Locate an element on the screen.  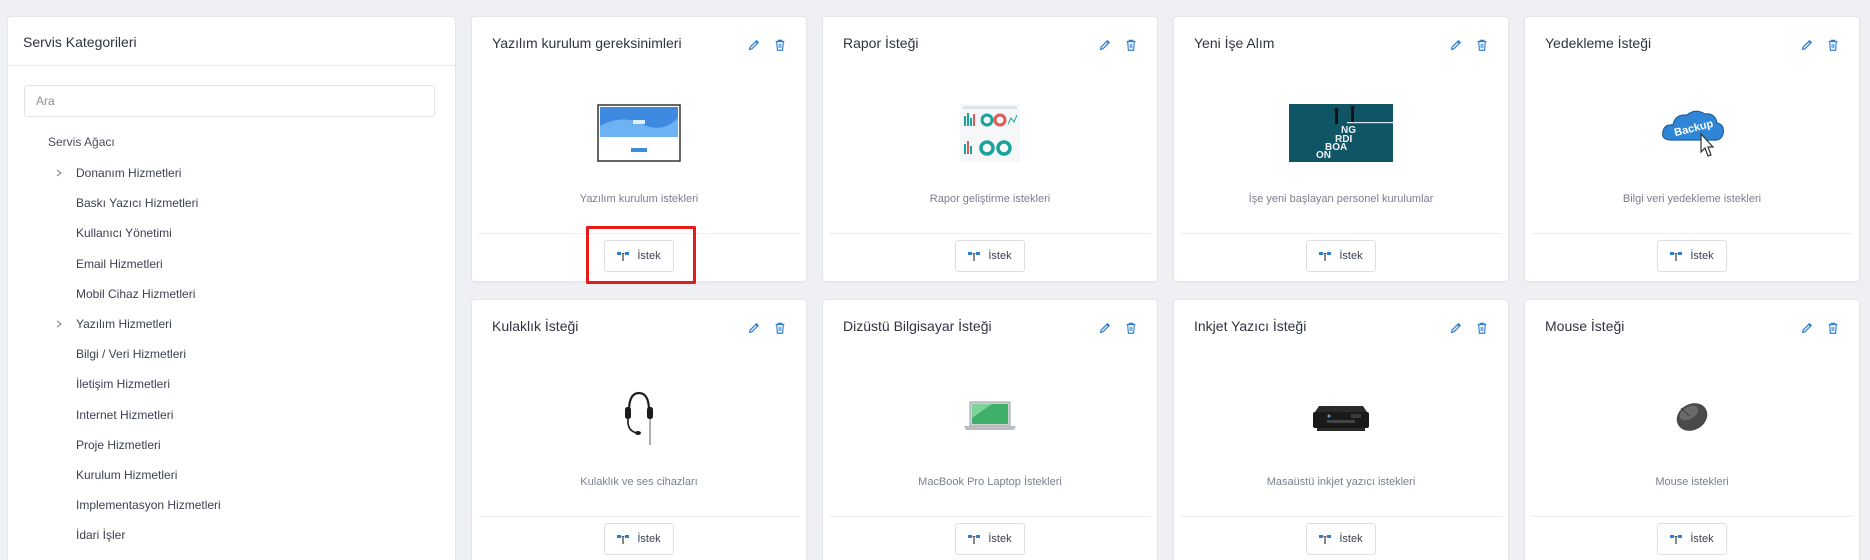
card-title: Kulaklık İsteği is located at coordinates (535, 326).